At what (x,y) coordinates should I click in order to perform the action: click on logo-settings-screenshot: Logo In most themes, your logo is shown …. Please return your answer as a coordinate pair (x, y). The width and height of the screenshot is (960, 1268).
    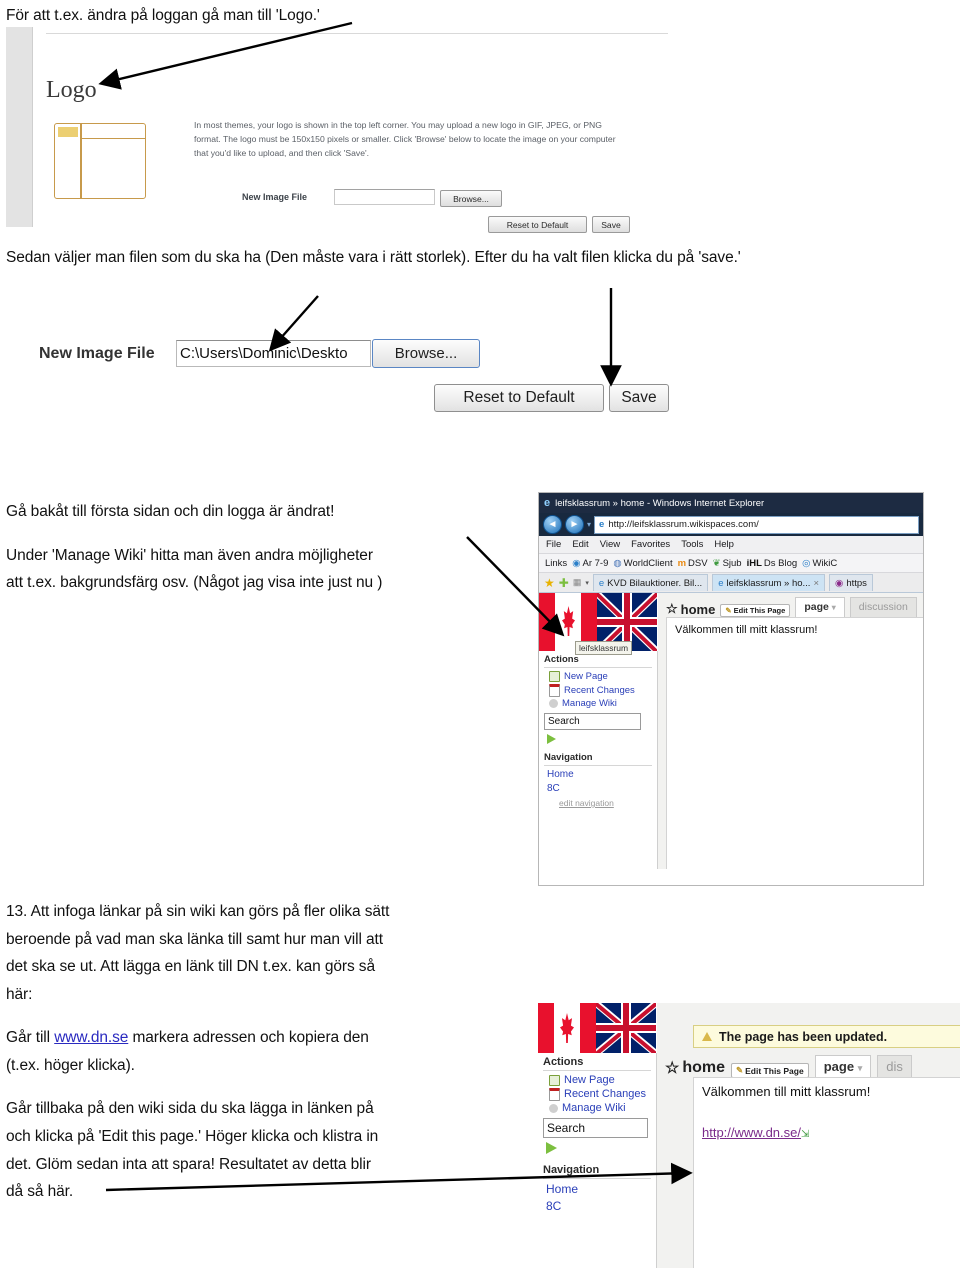
    Looking at the image, I should click on (340, 130).